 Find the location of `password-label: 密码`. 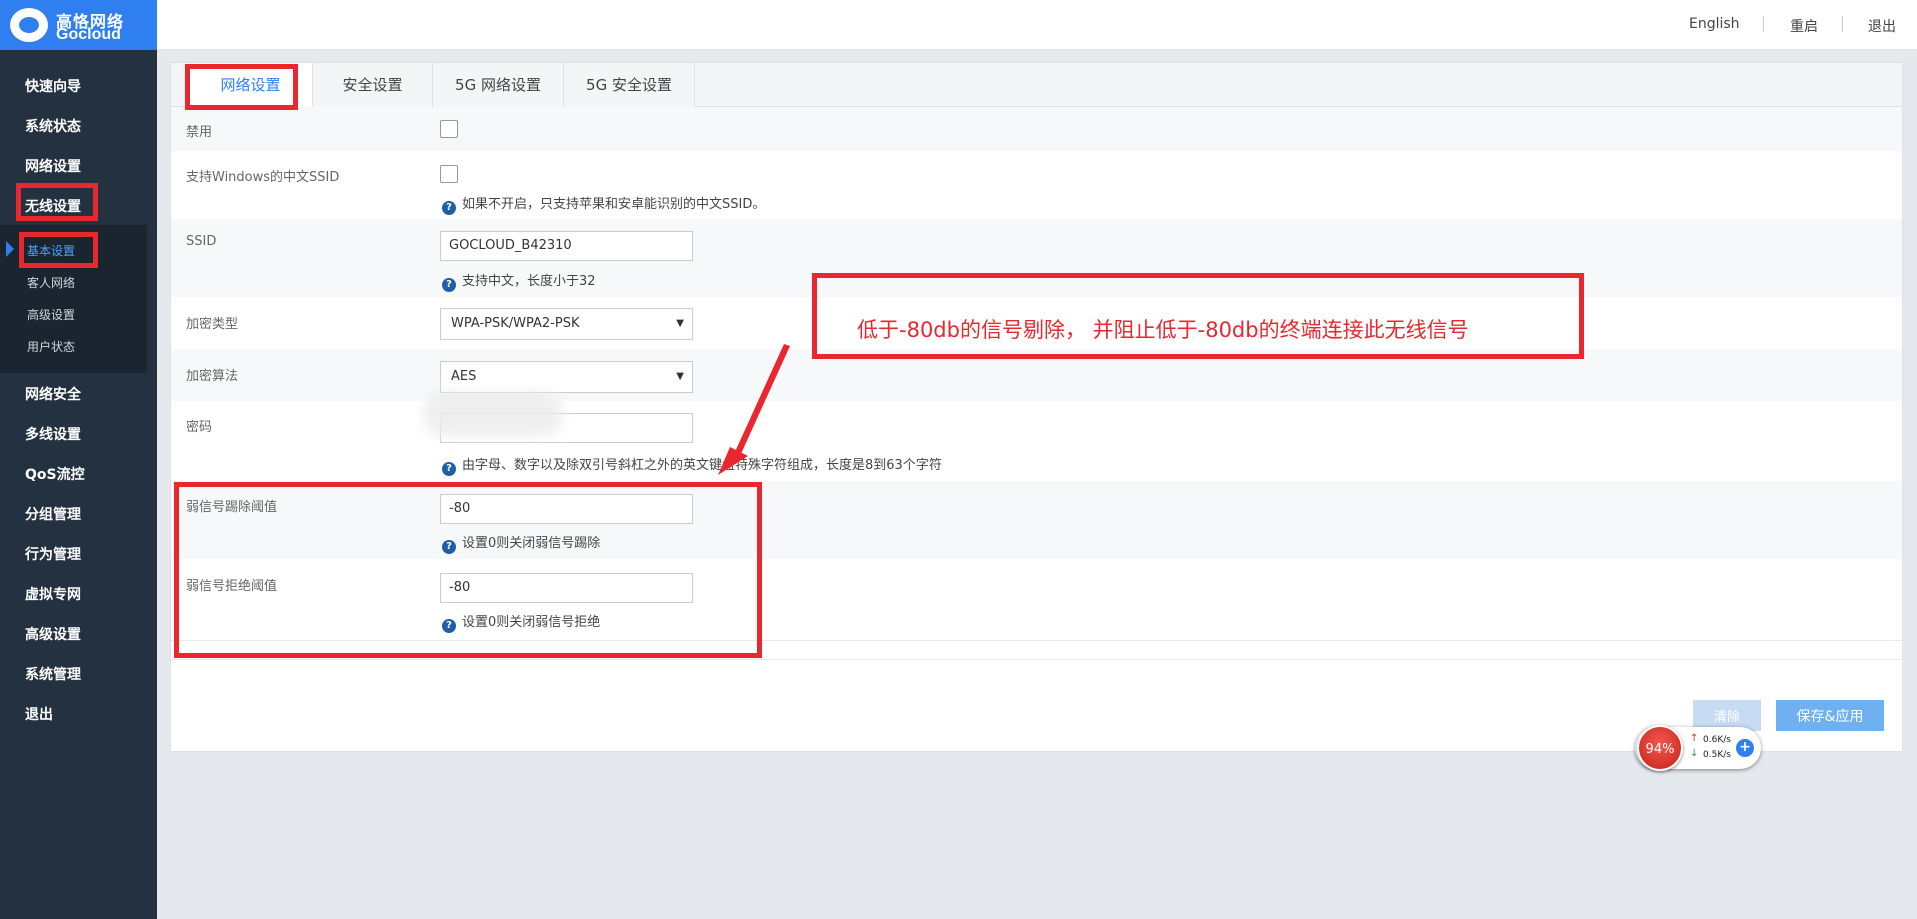

password-label: 密码 is located at coordinates (199, 427).